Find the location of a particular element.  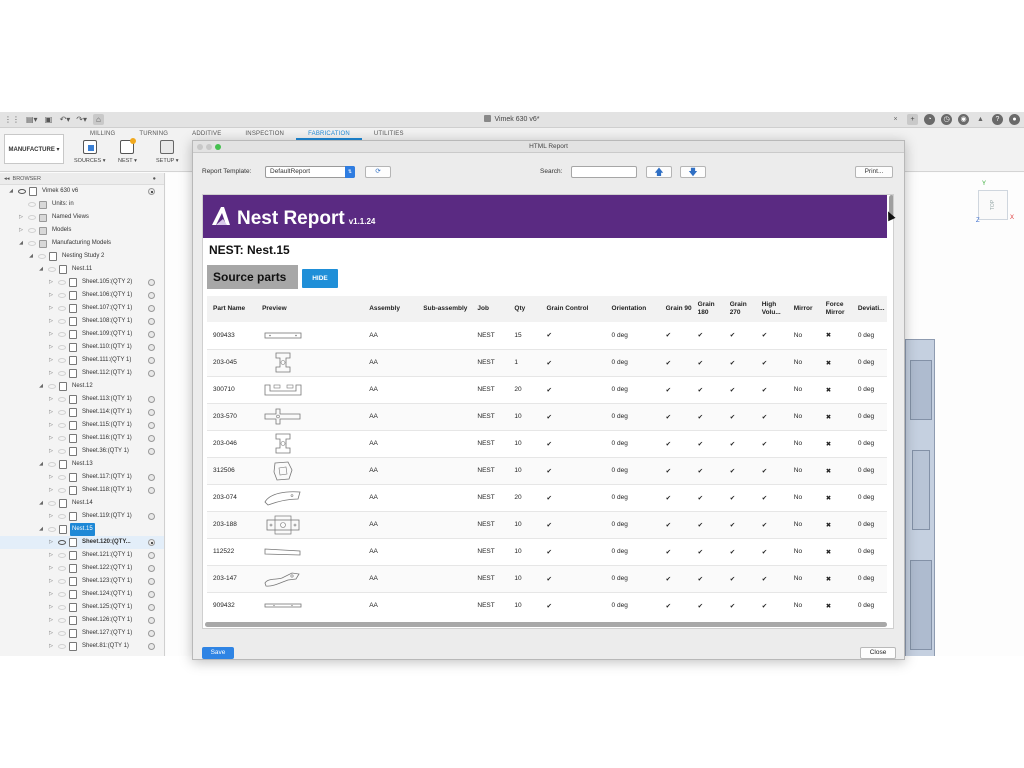

tree-item: ◢ Nest.13 is located at coordinates (82, 464).